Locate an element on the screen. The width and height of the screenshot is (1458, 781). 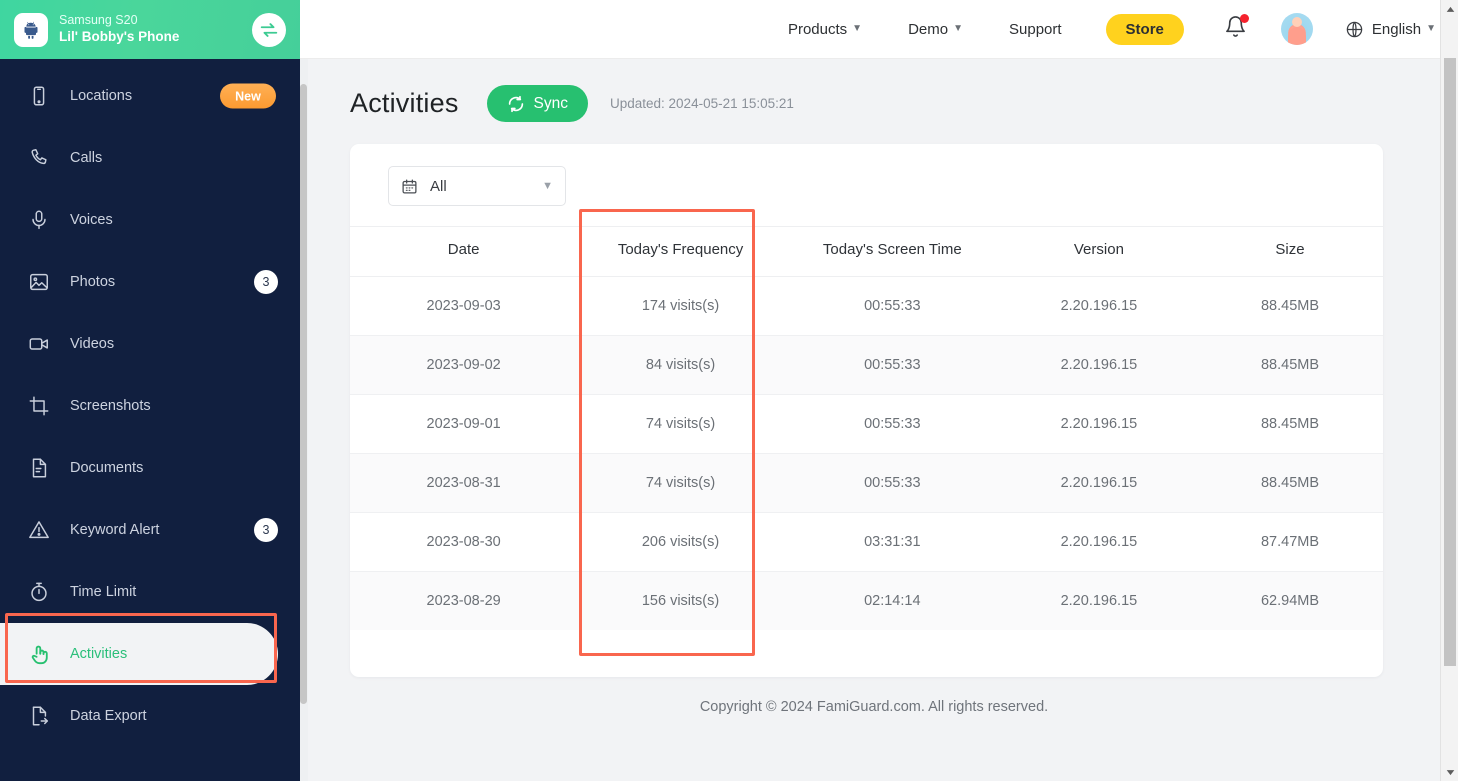
nav-demo: Demo ▼ is located at coordinates (935, 29).